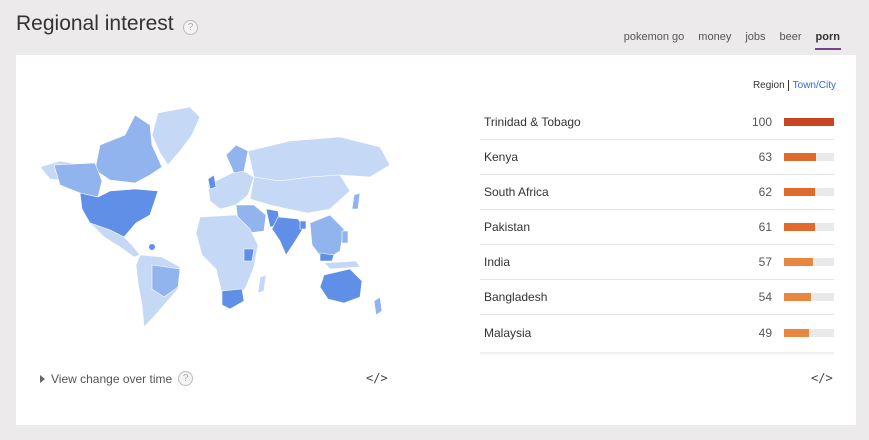  What do you see at coordinates (152, 247) in the screenshot?
I see `map-region-caribbean` at bounding box center [152, 247].